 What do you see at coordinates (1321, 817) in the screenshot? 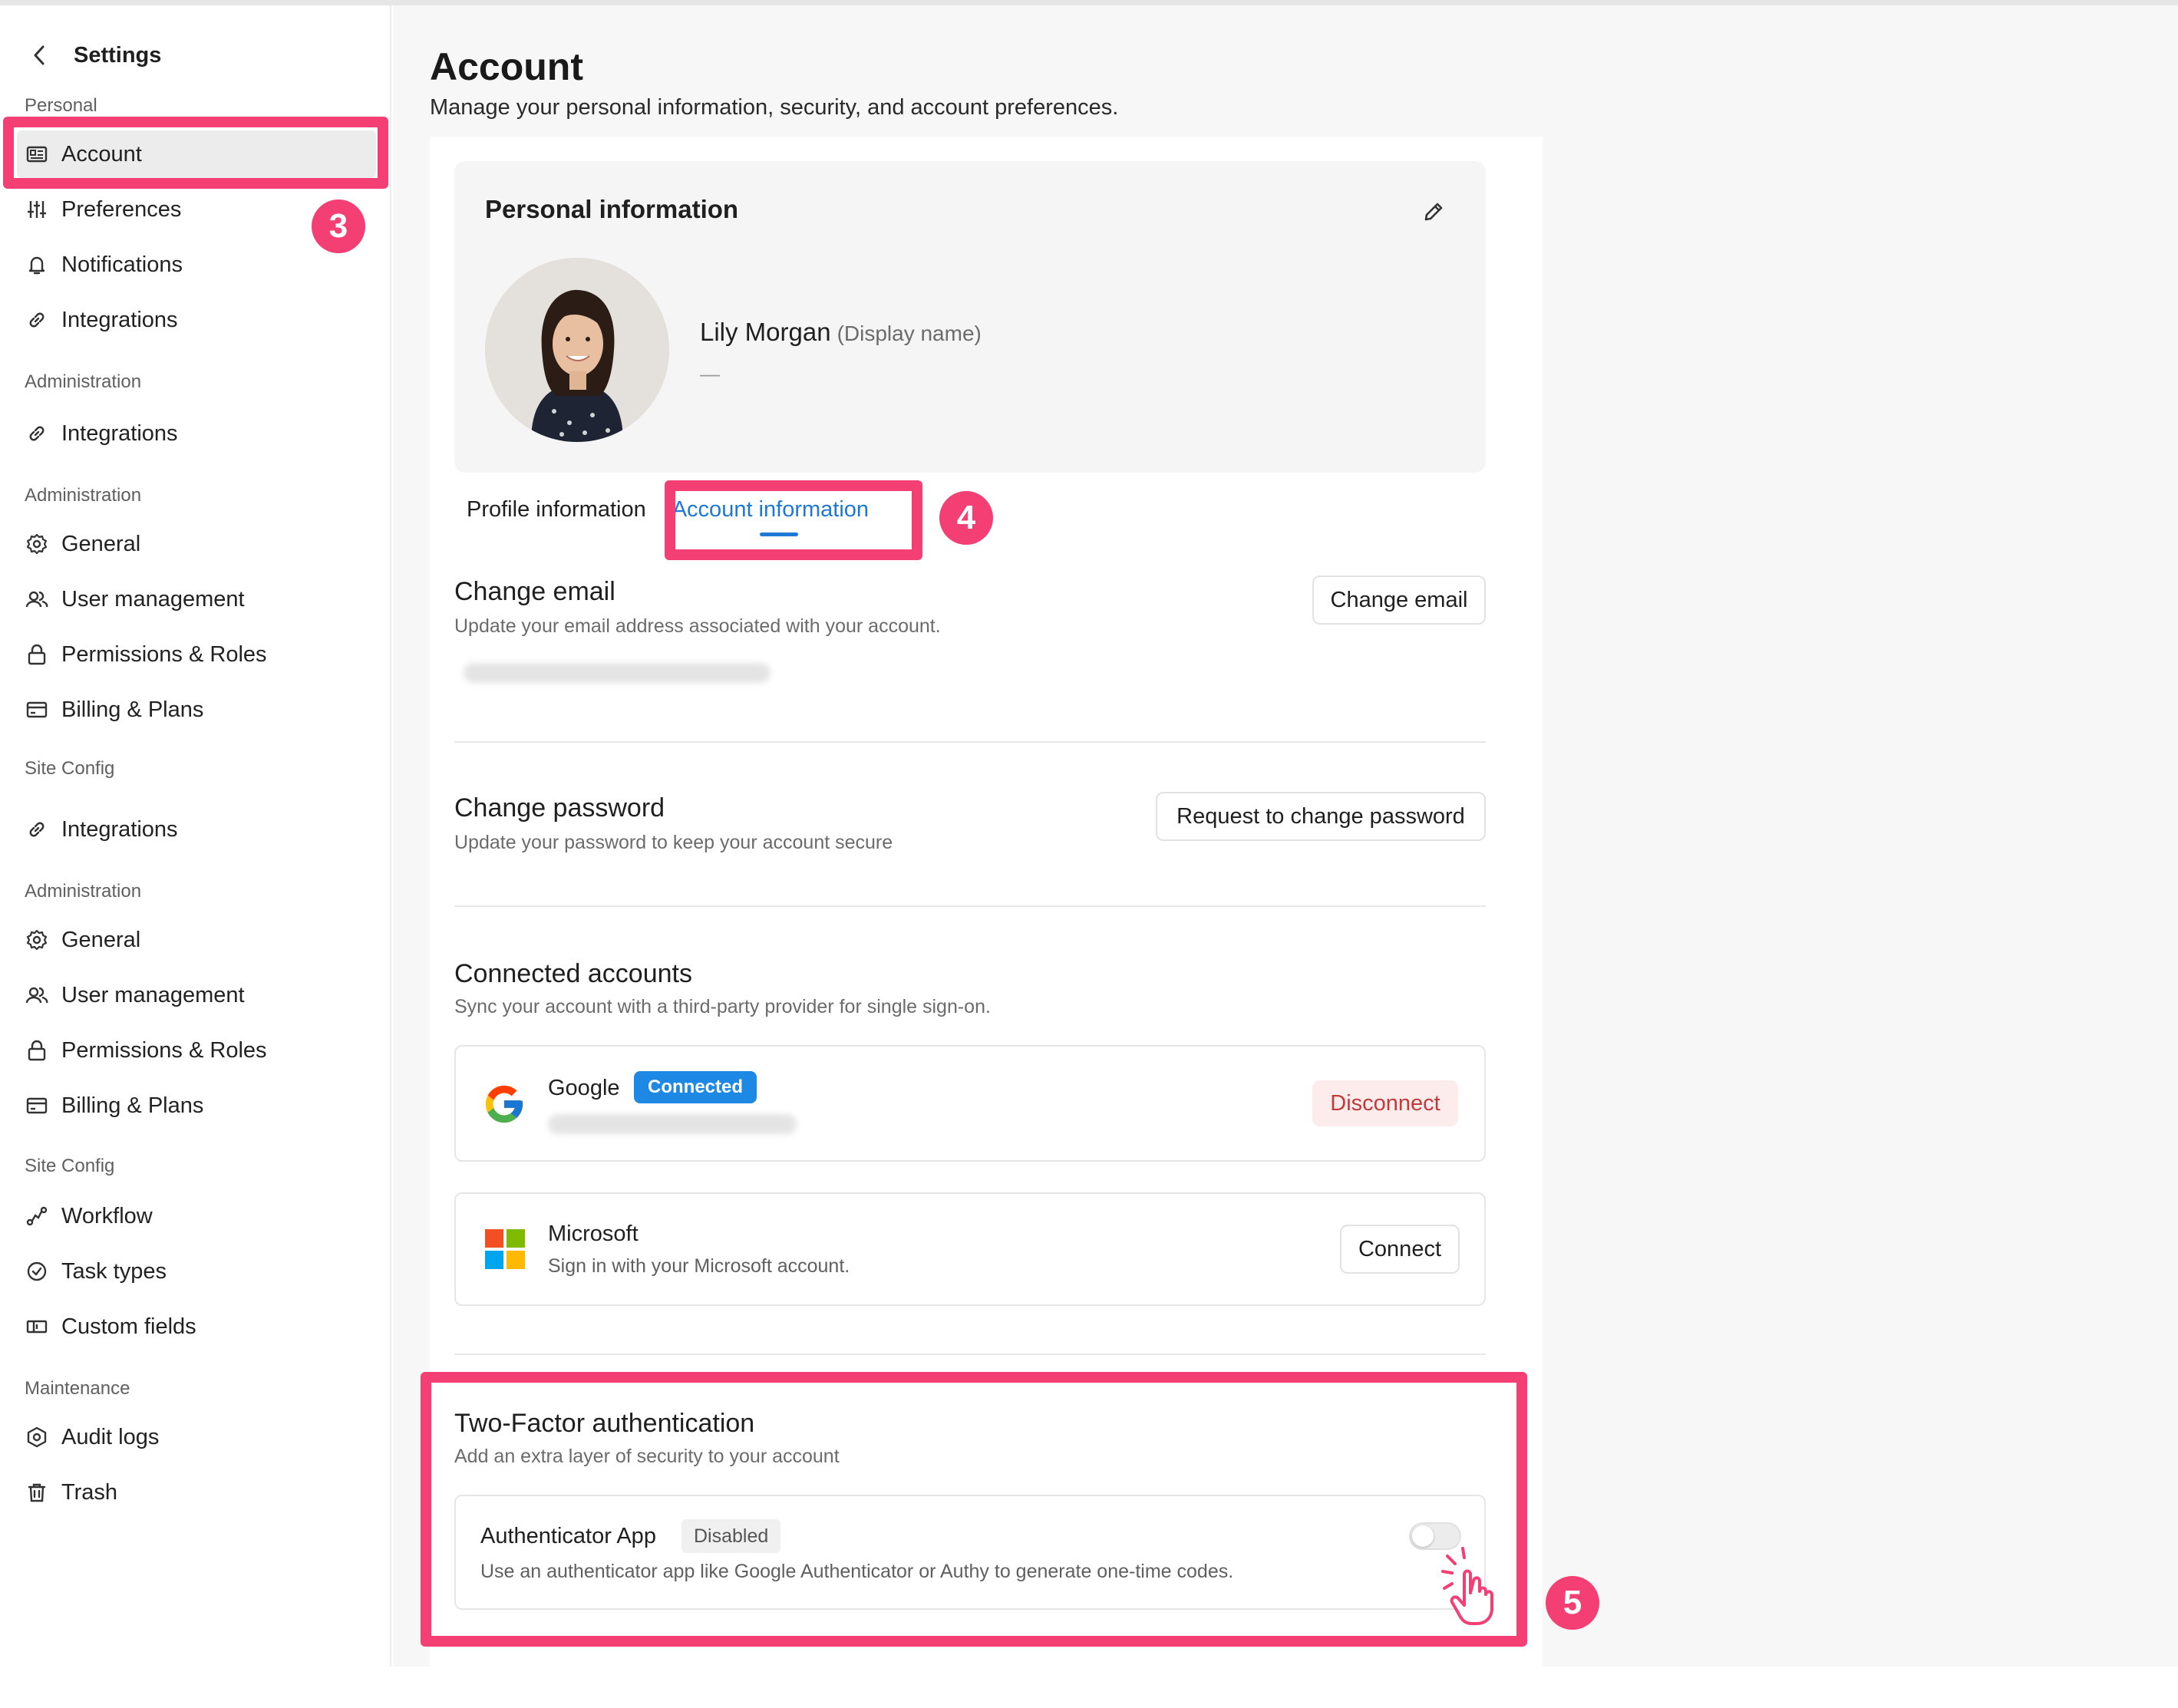
I see `request-change-password-button: Request to change password` at bounding box center [1321, 817].